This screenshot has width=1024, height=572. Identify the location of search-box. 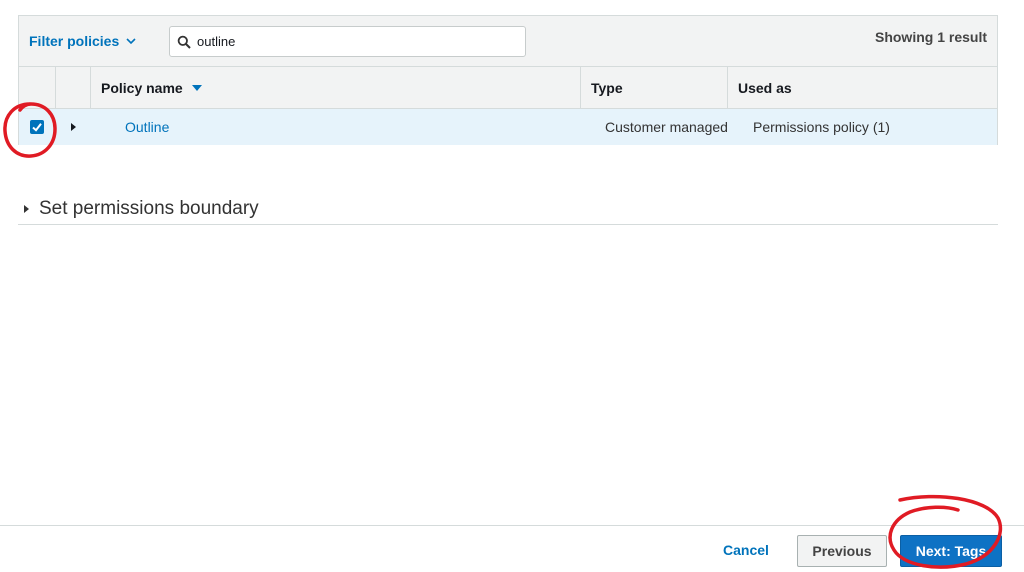
(347, 41).